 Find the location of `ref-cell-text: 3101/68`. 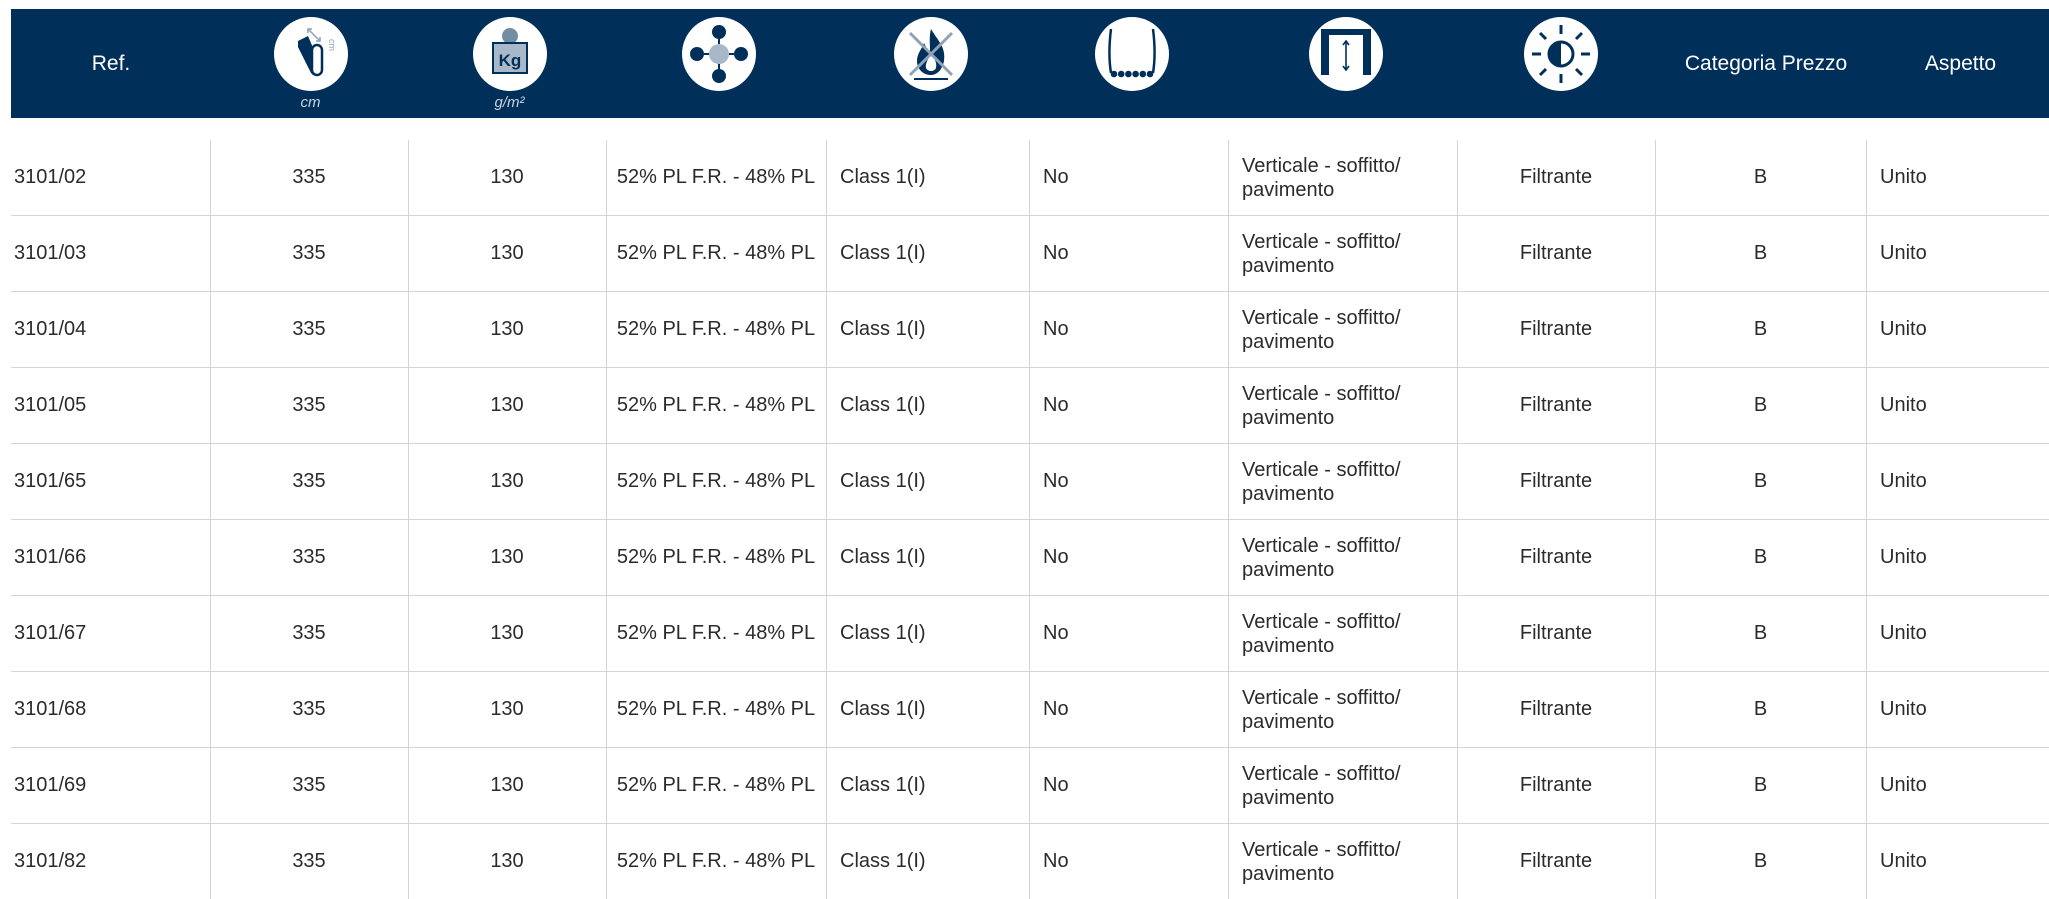

ref-cell-text: 3101/68 is located at coordinates (50, 709).